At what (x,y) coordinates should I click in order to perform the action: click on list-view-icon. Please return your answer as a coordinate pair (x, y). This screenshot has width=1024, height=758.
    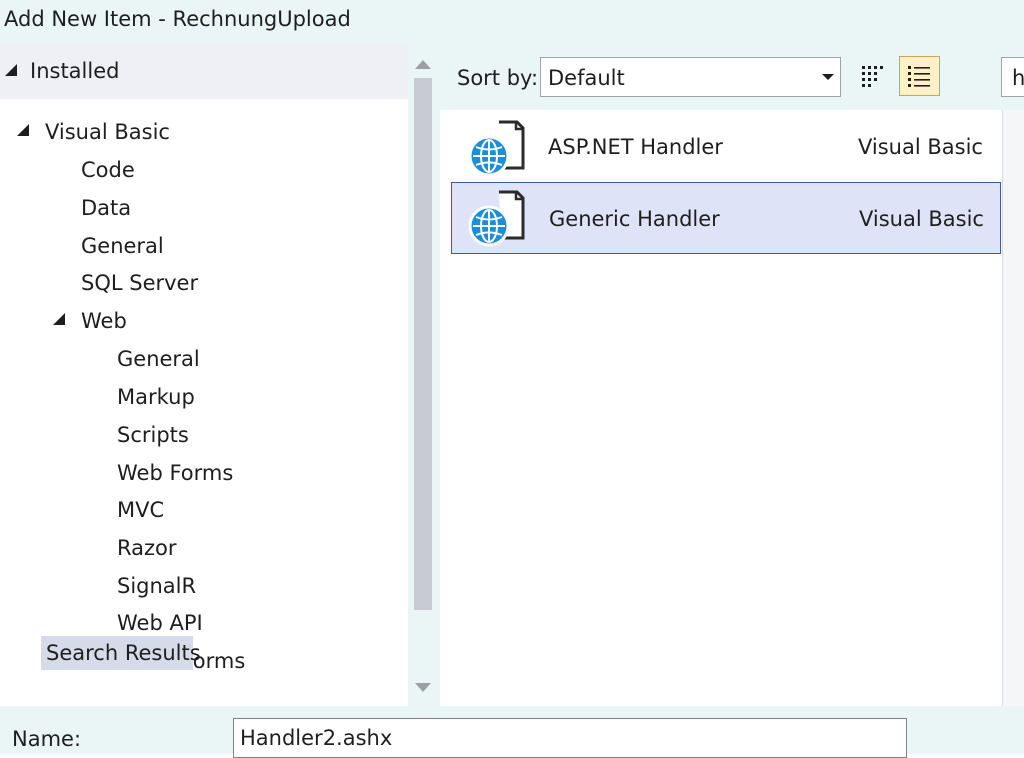
    Looking at the image, I should click on (919, 76).